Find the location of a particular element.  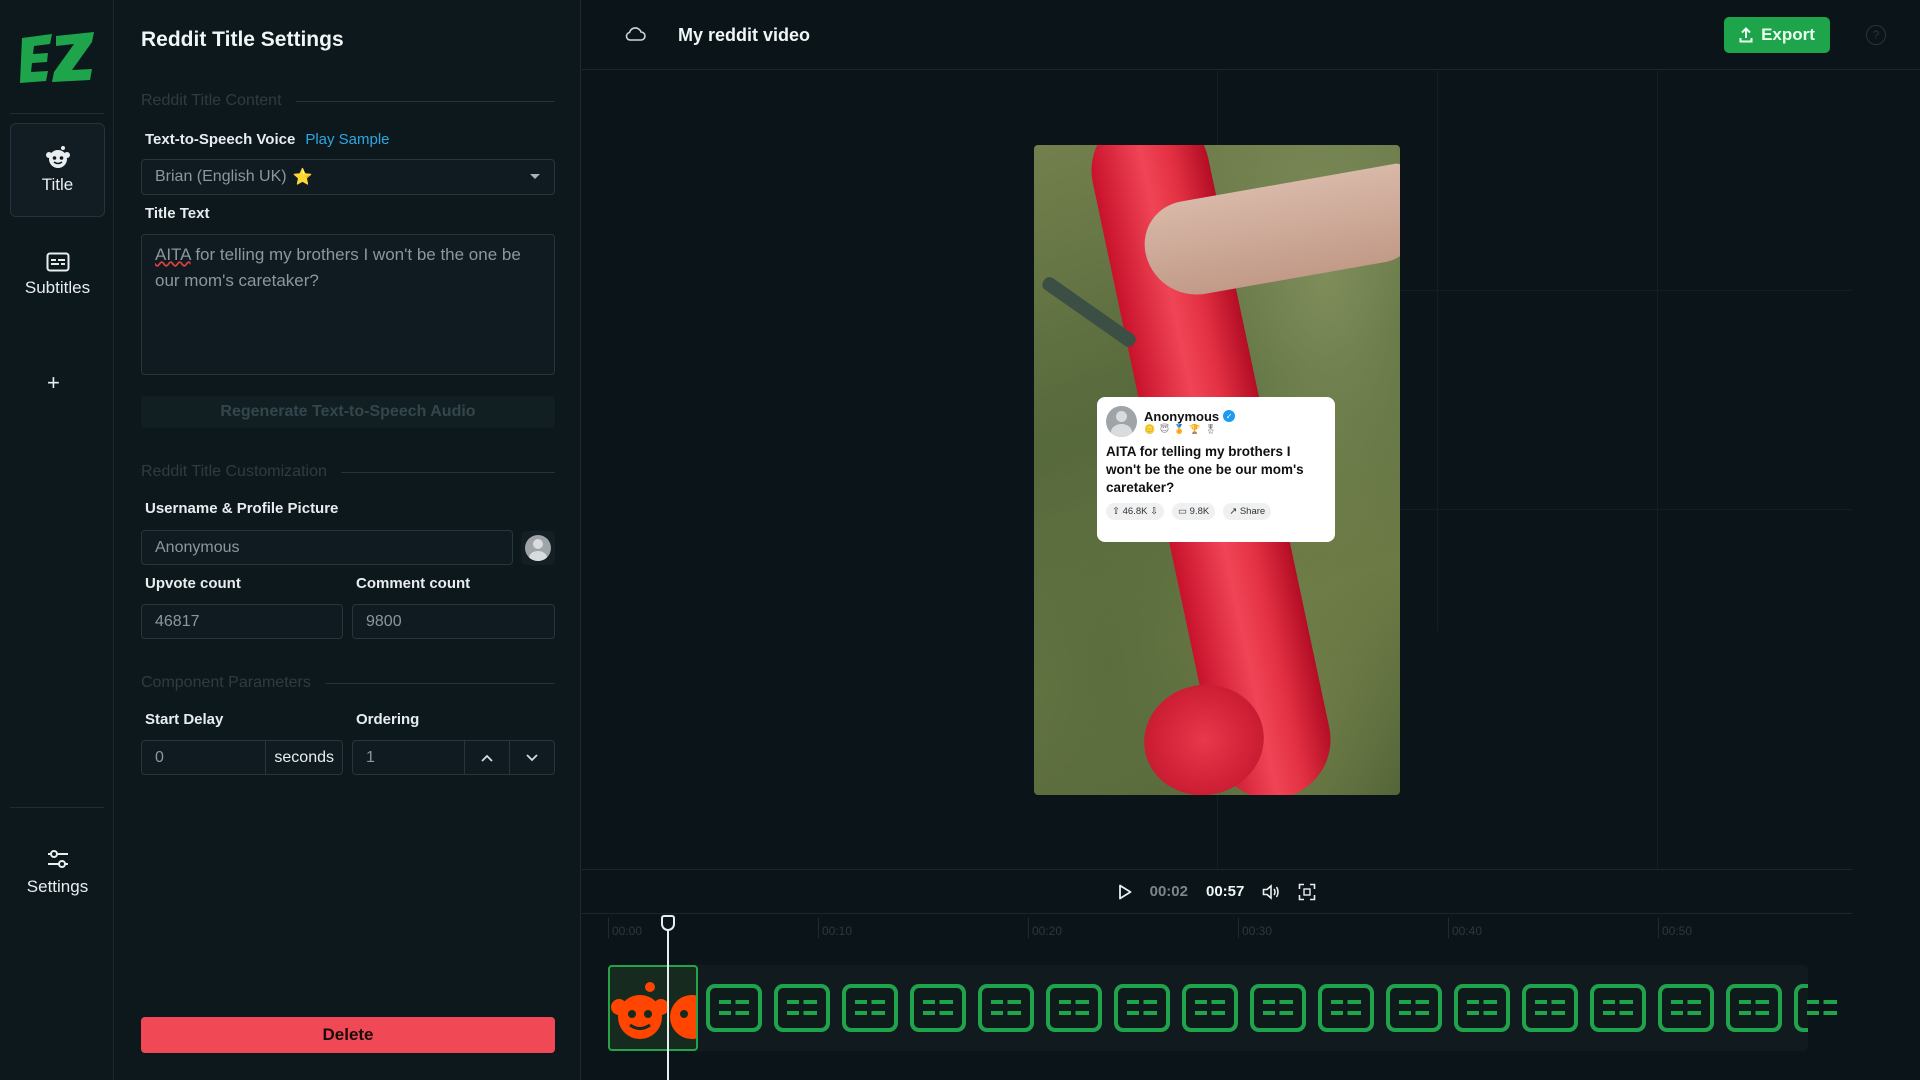

export-label: Export is located at coordinates (1788, 34).